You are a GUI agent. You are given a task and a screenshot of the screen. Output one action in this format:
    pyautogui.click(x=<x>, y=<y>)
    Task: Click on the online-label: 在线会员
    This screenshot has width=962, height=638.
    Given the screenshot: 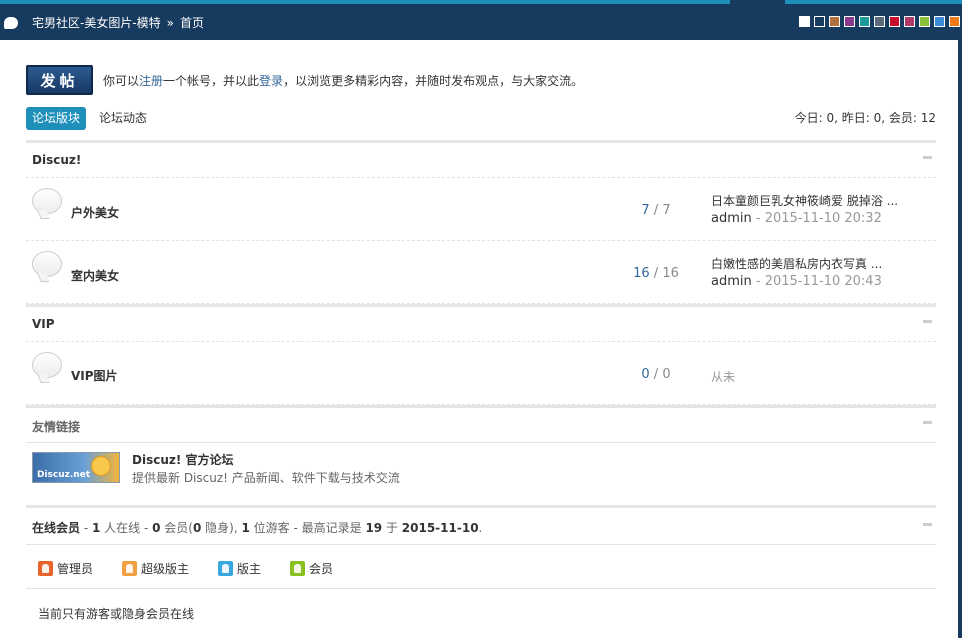 What is the action you would take?
    pyautogui.click(x=56, y=528)
    